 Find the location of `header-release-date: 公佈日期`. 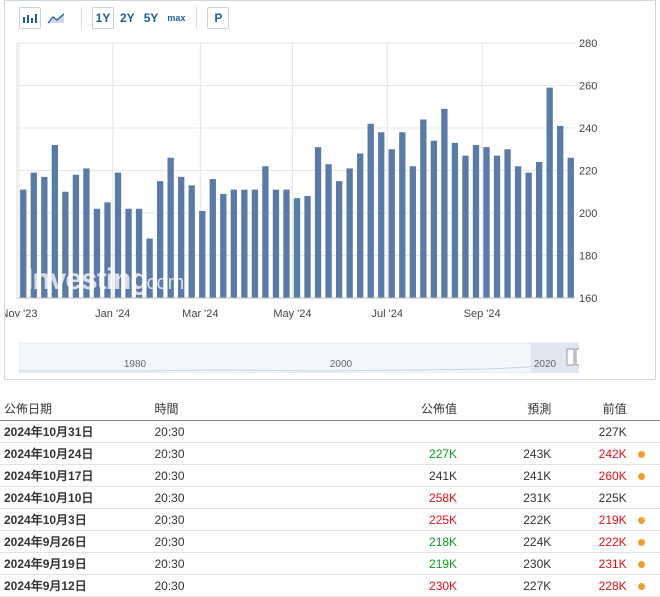

header-release-date: 公佈日期 is located at coordinates (75, 408).